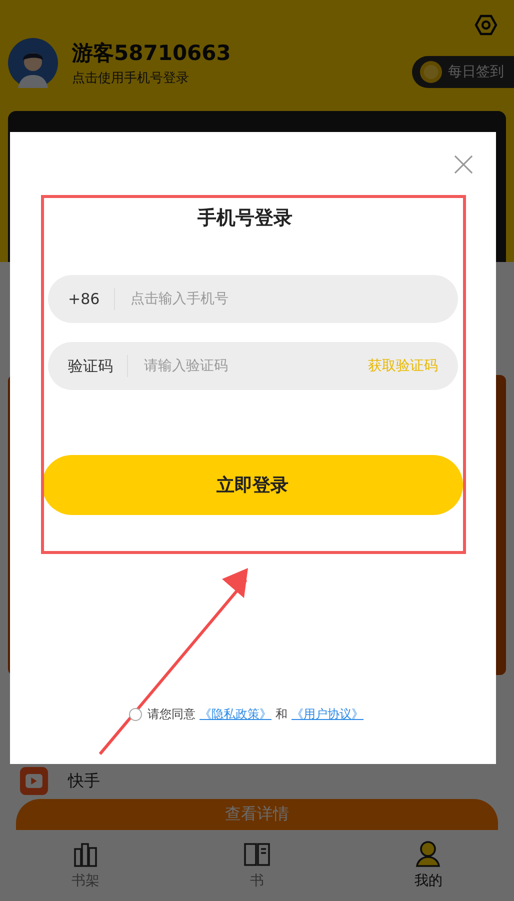 The height and width of the screenshot is (901, 514). Describe the element at coordinates (428, 854) in the screenshot. I see `user-icon` at that location.